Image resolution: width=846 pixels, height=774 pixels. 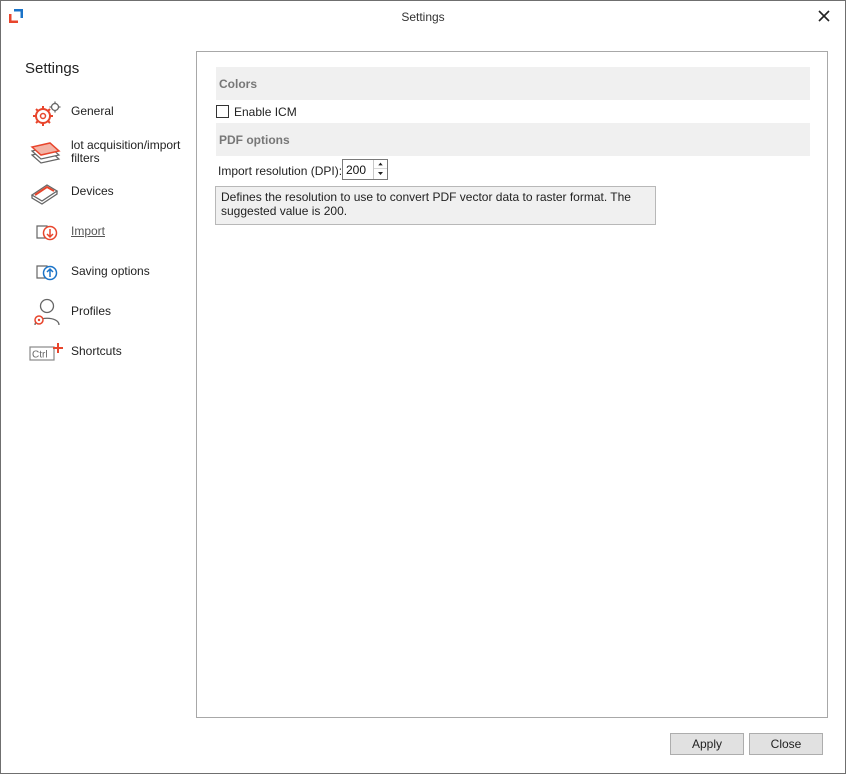 I want to click on window-title: Settings, so click(x=423, y=17).